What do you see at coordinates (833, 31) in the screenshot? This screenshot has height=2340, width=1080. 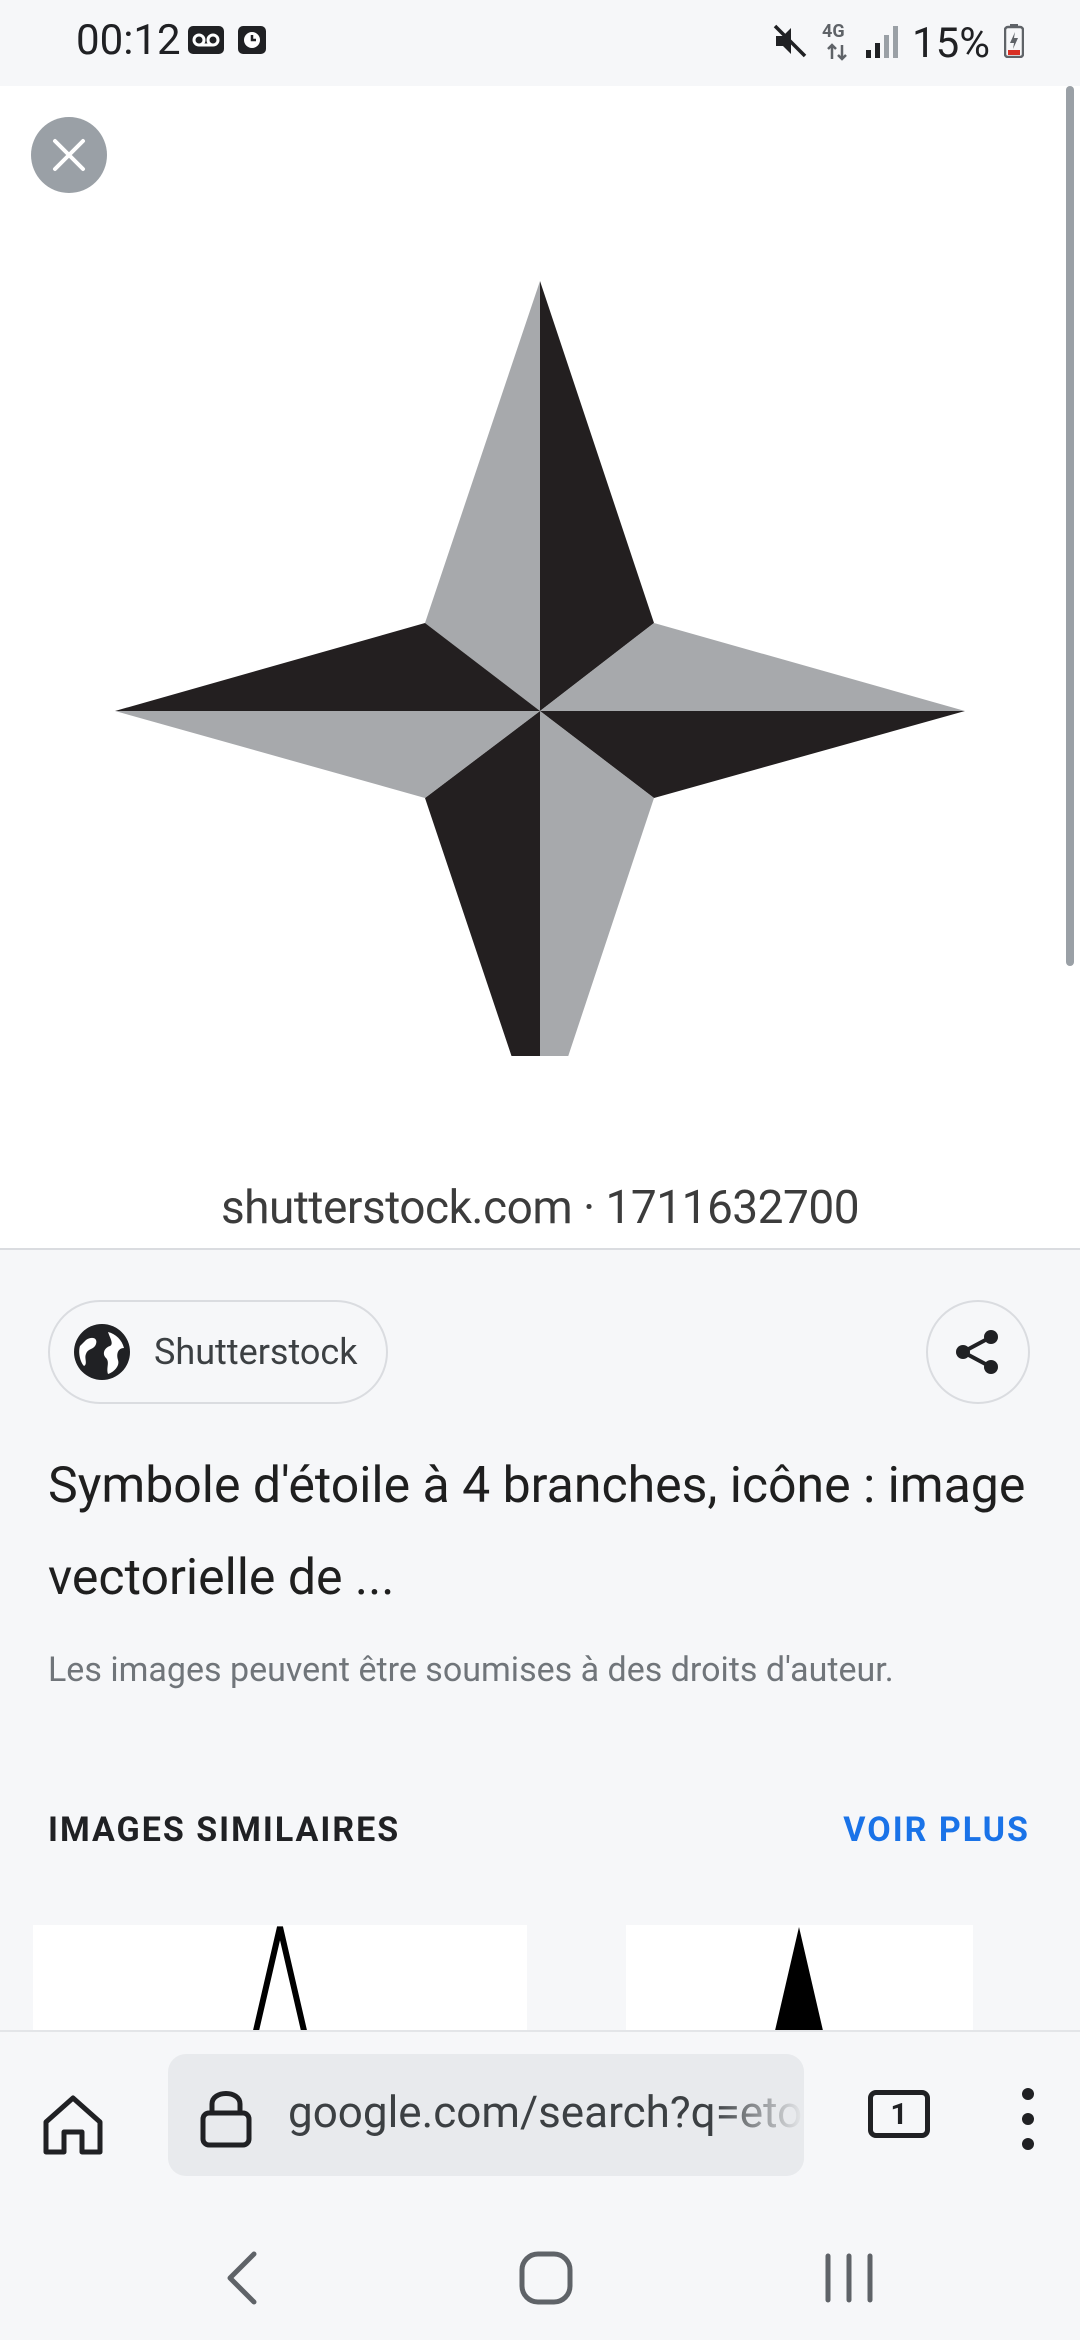 I see `network-type-label: 4G` at bounding box center [833, 31].